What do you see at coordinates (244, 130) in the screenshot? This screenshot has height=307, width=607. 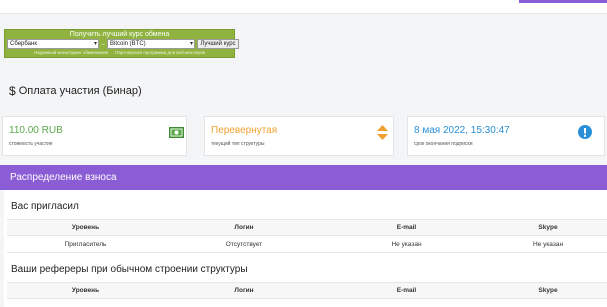 I see `card-value: Перевернутая` at bounding box center [244, 130].